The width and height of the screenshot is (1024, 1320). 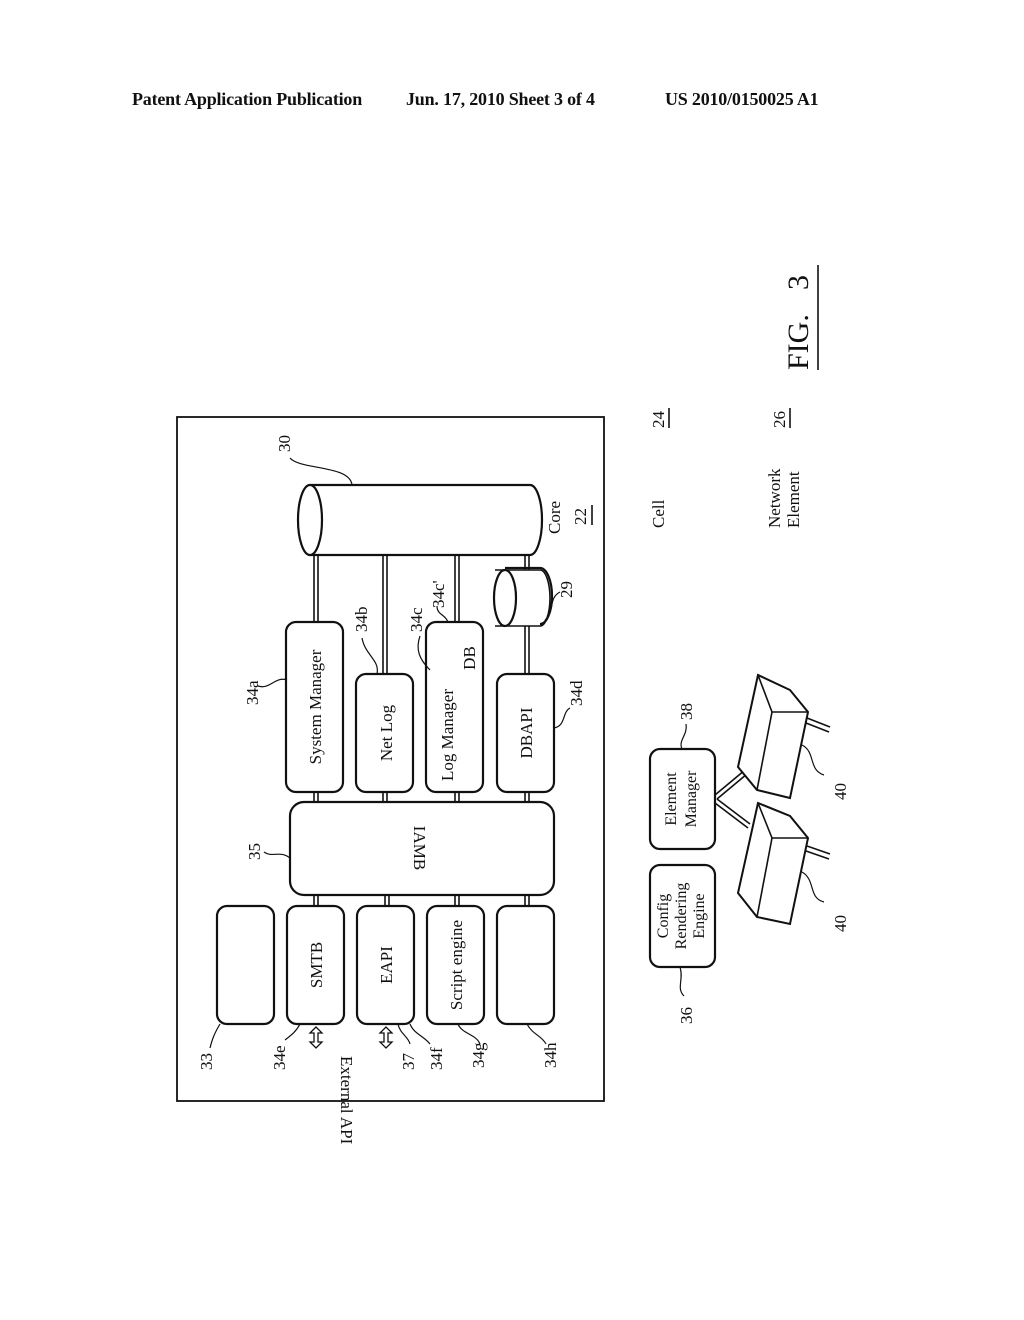 What do you see at coordinates (554, 517) in the screenshot?
I see `core-label: Core` at bounding box center [554, 517].